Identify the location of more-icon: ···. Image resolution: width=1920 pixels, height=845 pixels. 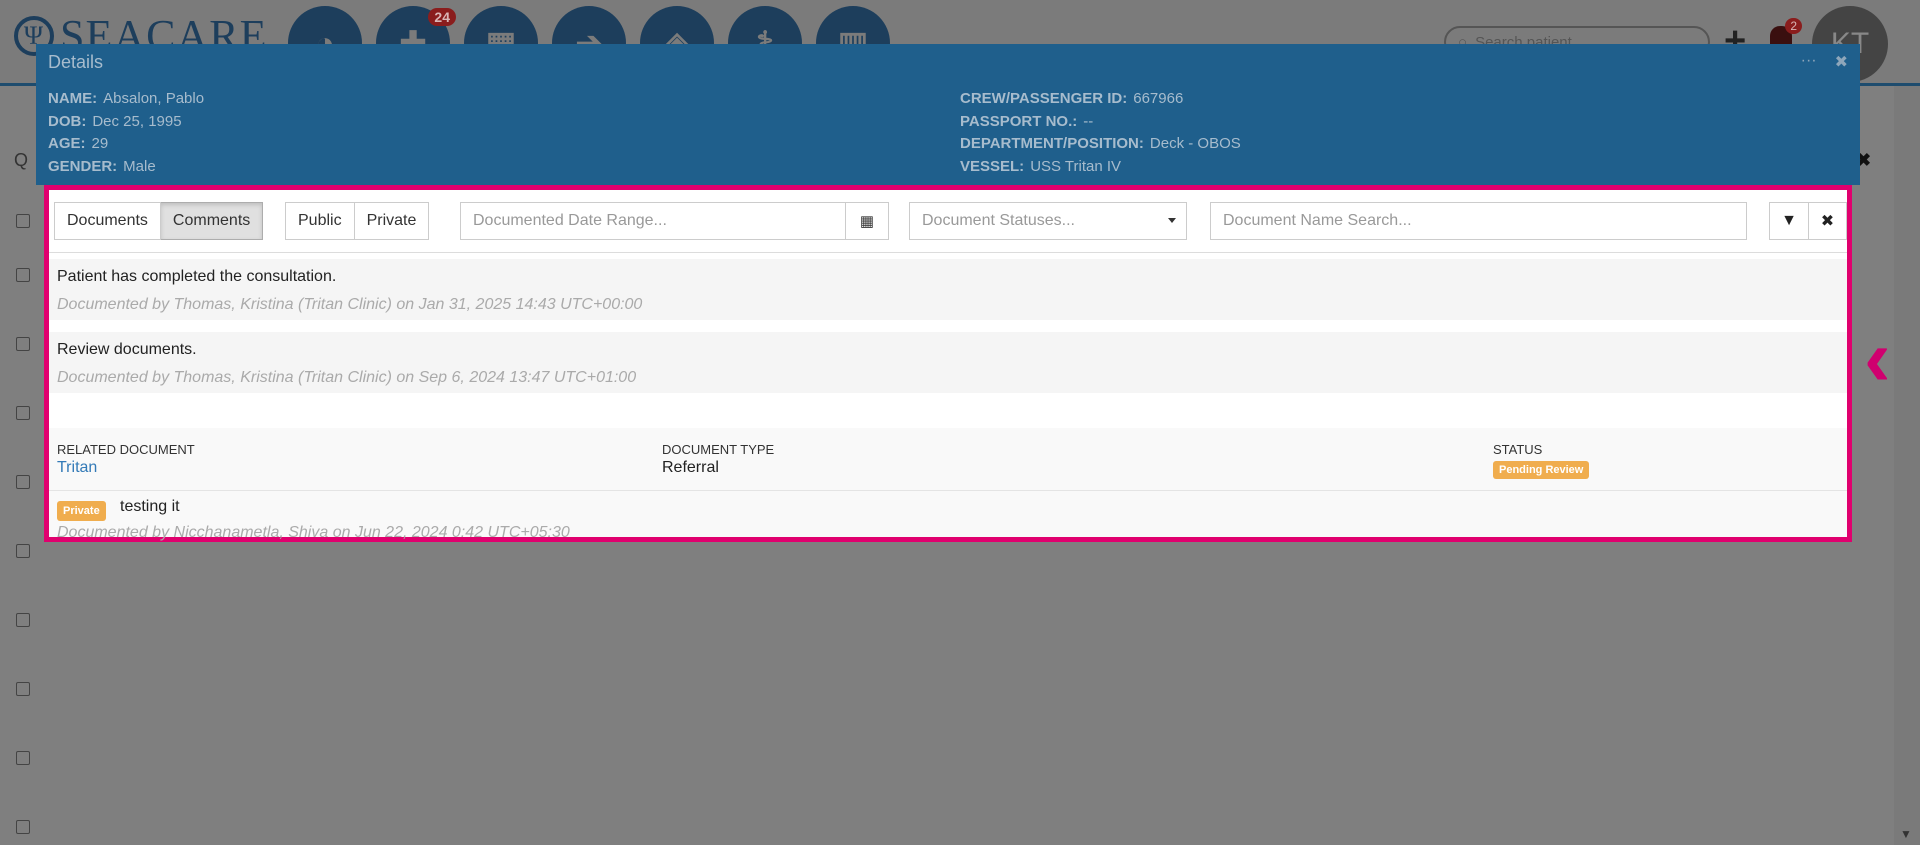
(1809, 62).